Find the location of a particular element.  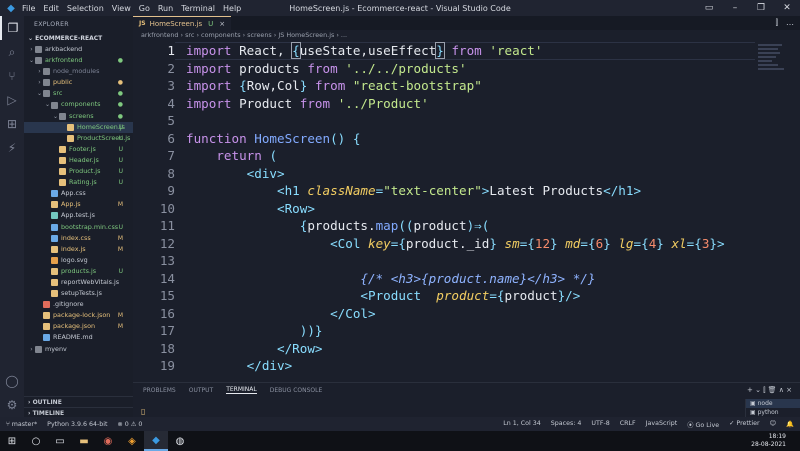

cursor-position: Ln 1, Col 34 is located at coordinates (522, 424).